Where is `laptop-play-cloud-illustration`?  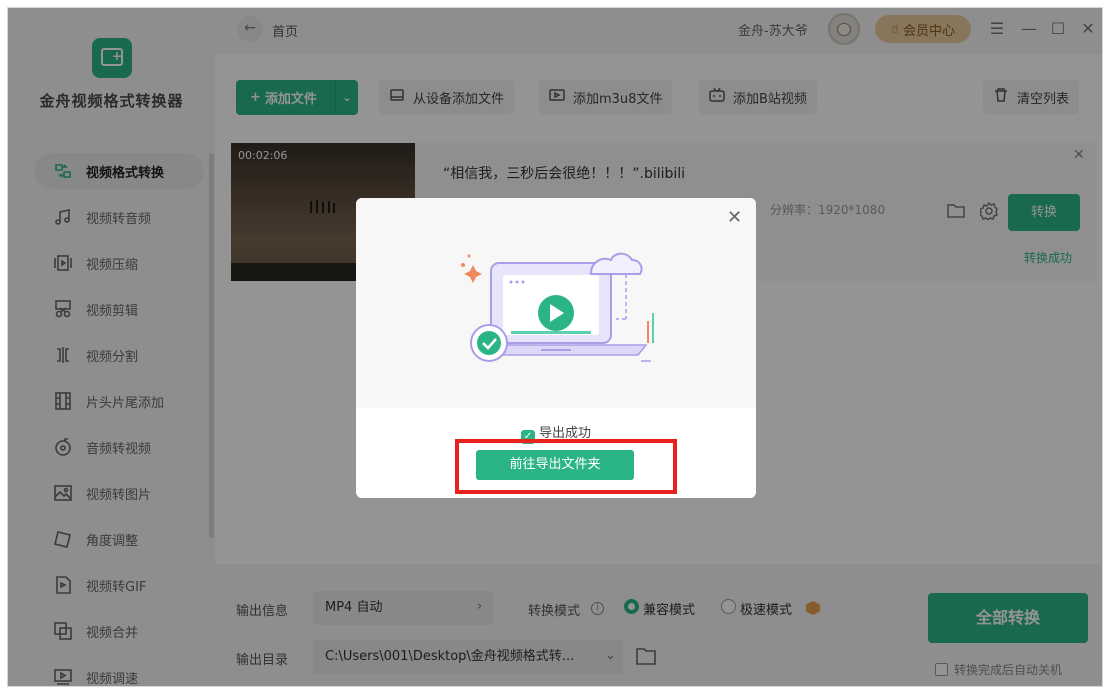
laptop-play-cloud-illustration is located at coordinates (557, 307).